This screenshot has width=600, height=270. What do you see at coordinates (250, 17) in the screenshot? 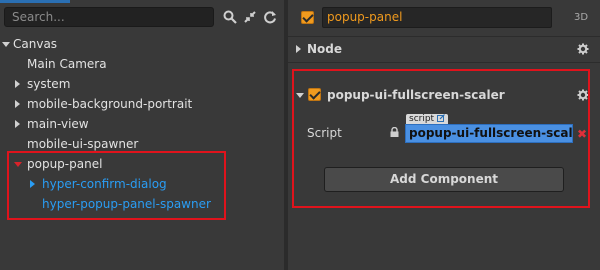
I see `collapse-all-icon` at bounding box center [250, 17].